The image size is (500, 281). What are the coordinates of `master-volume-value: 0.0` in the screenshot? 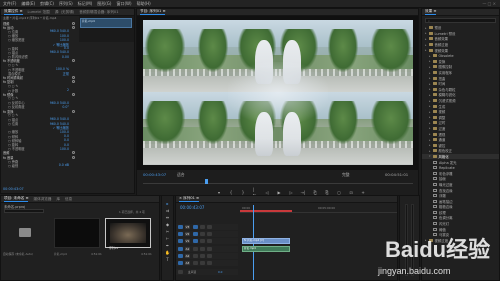 It's located at (220, 272).